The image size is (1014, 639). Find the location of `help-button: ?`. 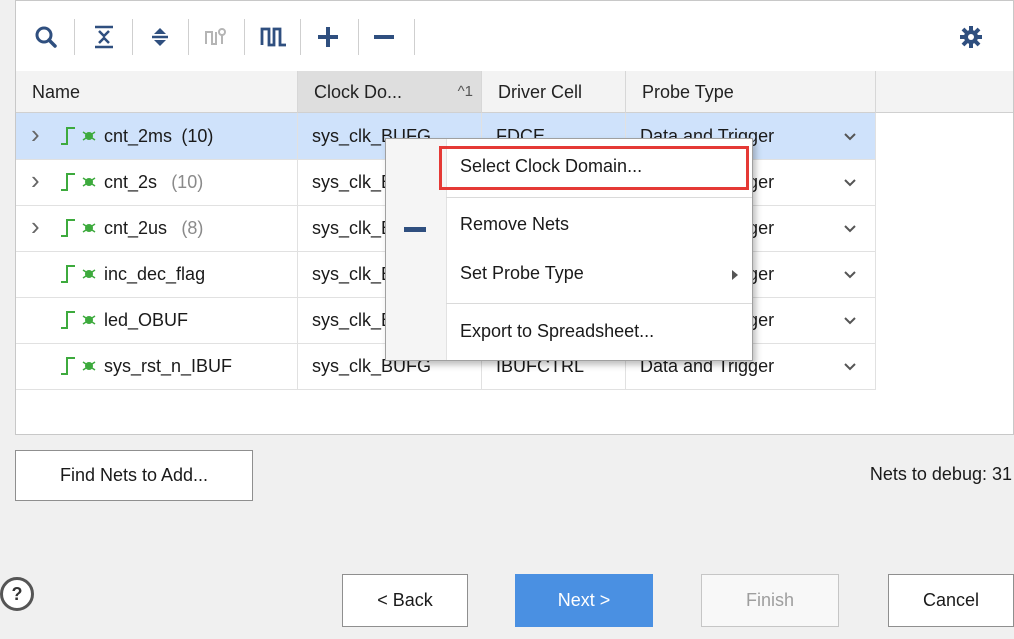

help-button: ? is located at coordinates (17, 594).